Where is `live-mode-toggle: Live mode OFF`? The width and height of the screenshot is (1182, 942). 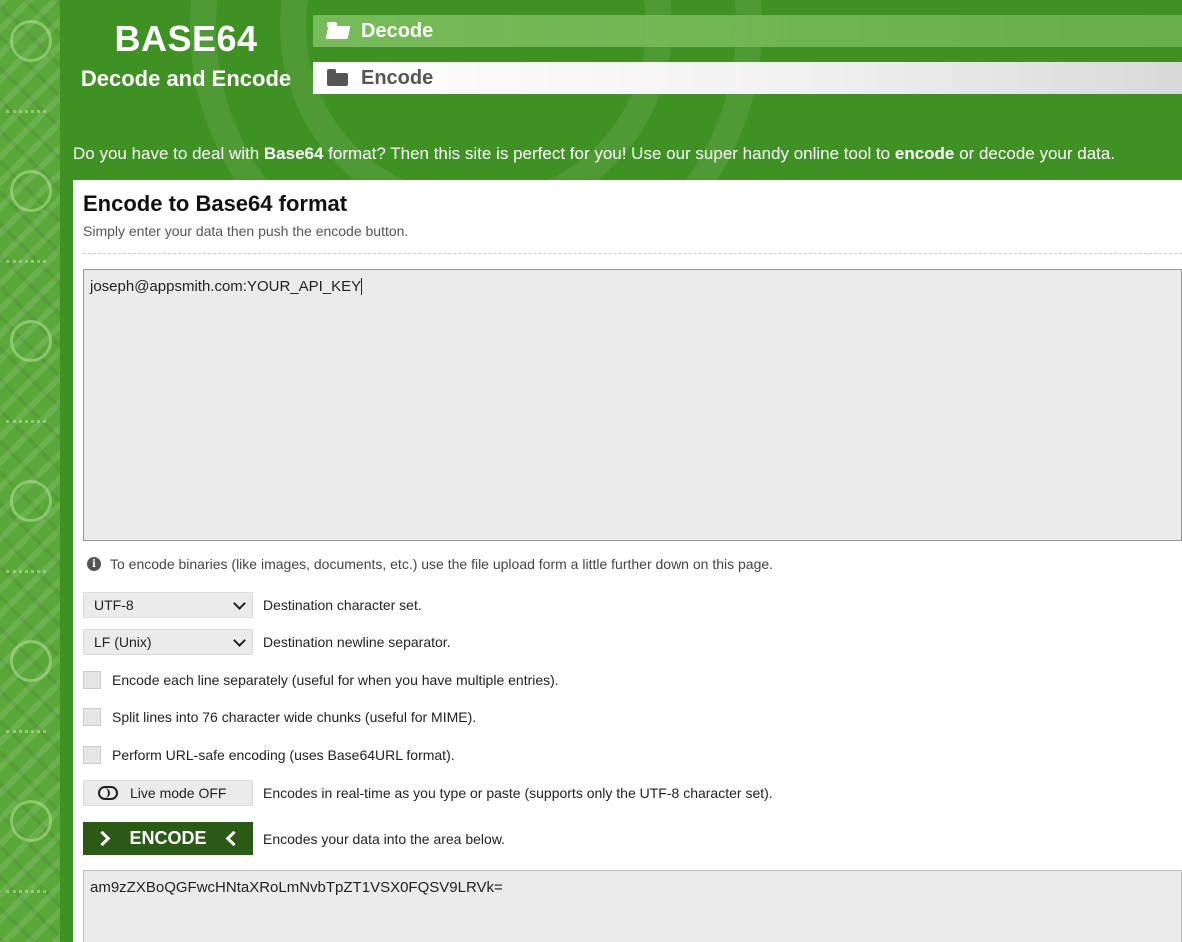
live-mode-toggle: Live mode OFF is located at coordinates (168, 793).